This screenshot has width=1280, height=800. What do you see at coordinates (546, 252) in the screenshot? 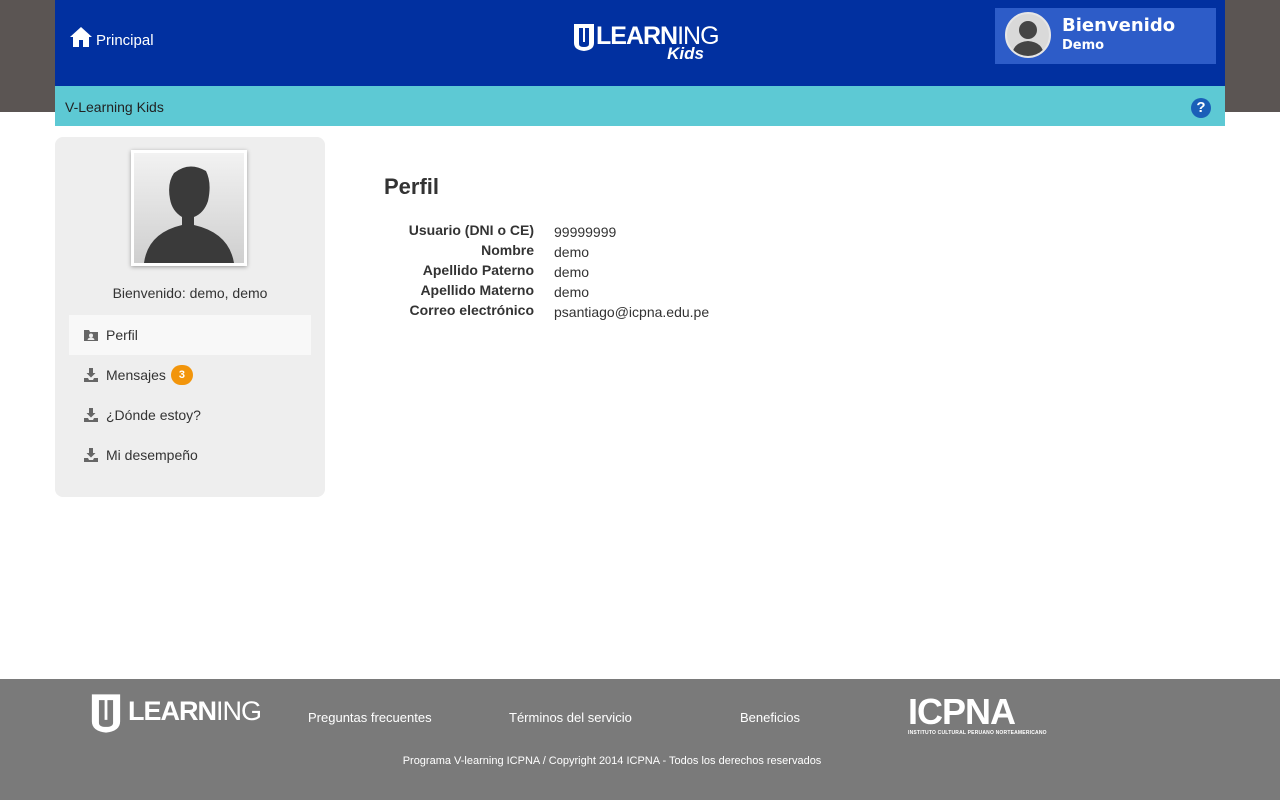
I see `profile-row-nombre: Nombre demo` at bounding box center [546, 252].